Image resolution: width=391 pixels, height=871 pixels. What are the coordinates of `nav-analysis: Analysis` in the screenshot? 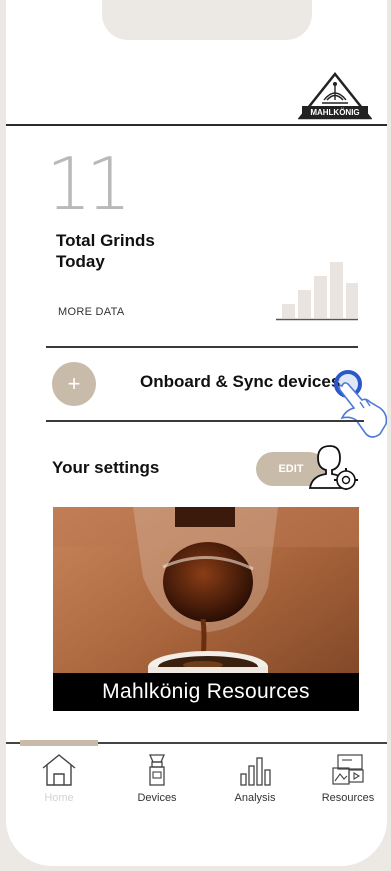 It's located at (255, 787).